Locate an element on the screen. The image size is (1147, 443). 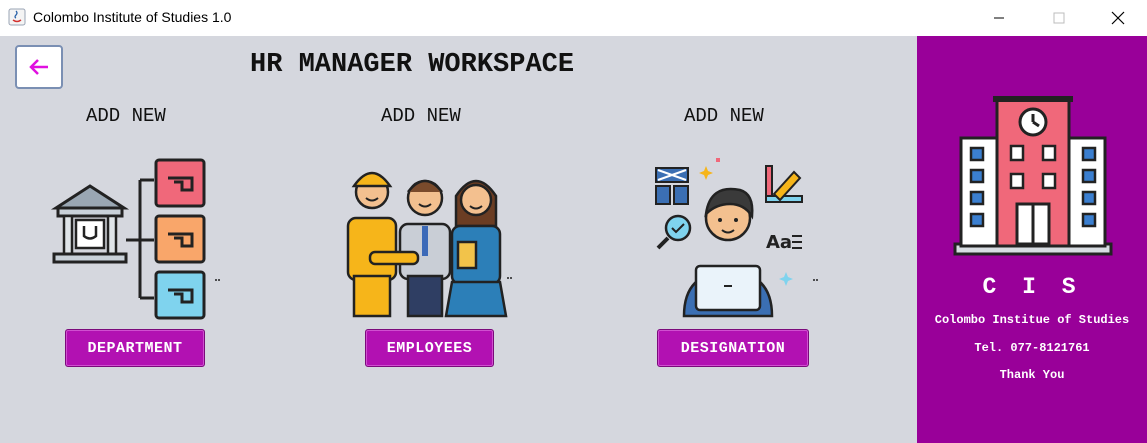
arrow-left-icon is located at coordinates (38, 67).